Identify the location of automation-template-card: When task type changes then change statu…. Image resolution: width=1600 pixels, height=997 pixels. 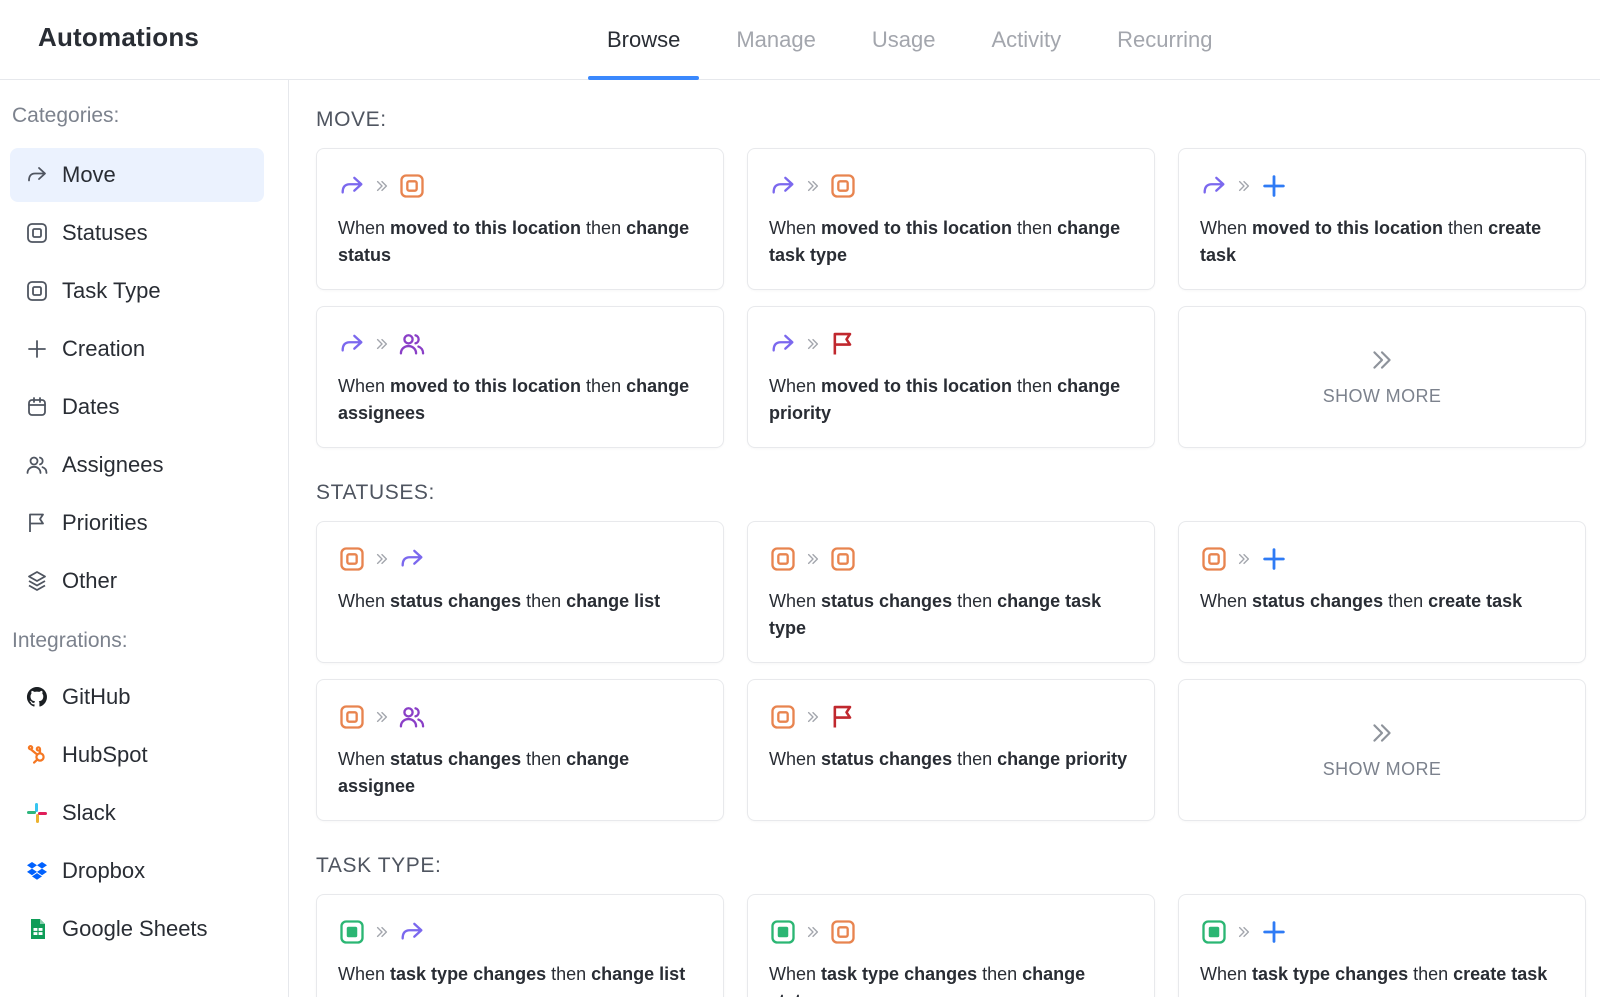
(951, 945).